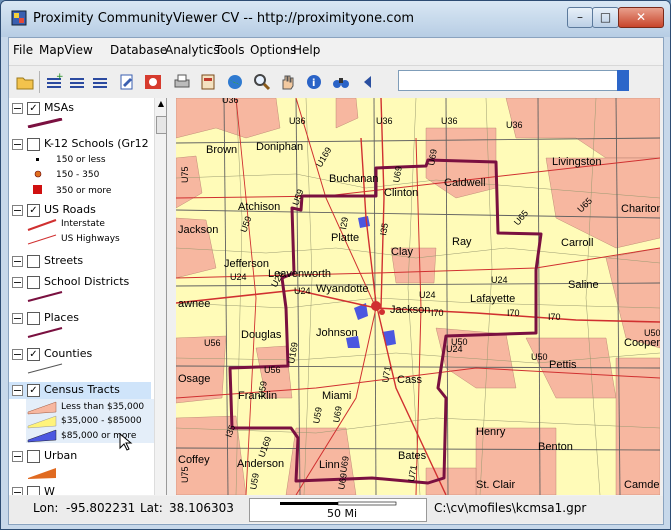 The width and height of the screenshot is (671, 530). Describe the element at coordinates (279, 147) in the screenshot. I see `county-label: Doniphan` at that location.